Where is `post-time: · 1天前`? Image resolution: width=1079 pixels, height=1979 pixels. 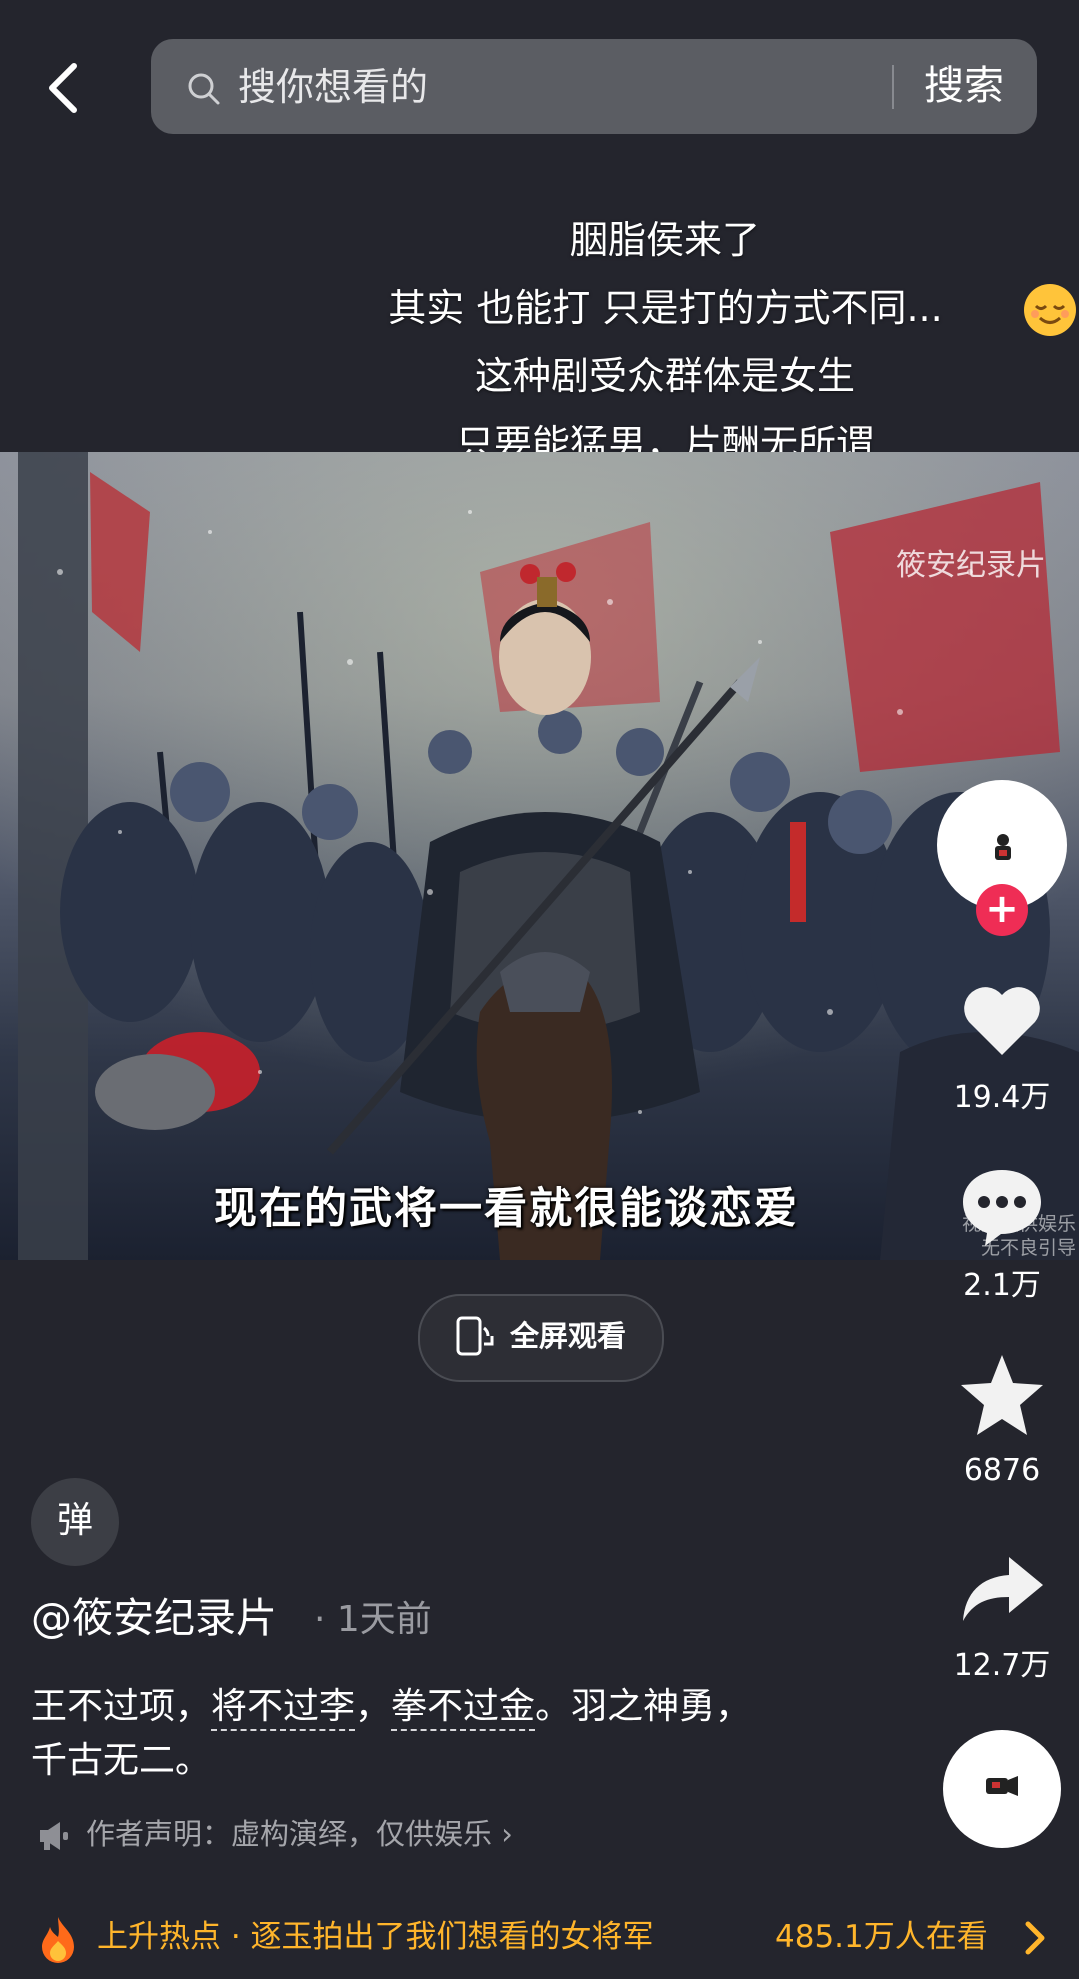
post-time: · 1天前 is located at coordinates (373, 1619).